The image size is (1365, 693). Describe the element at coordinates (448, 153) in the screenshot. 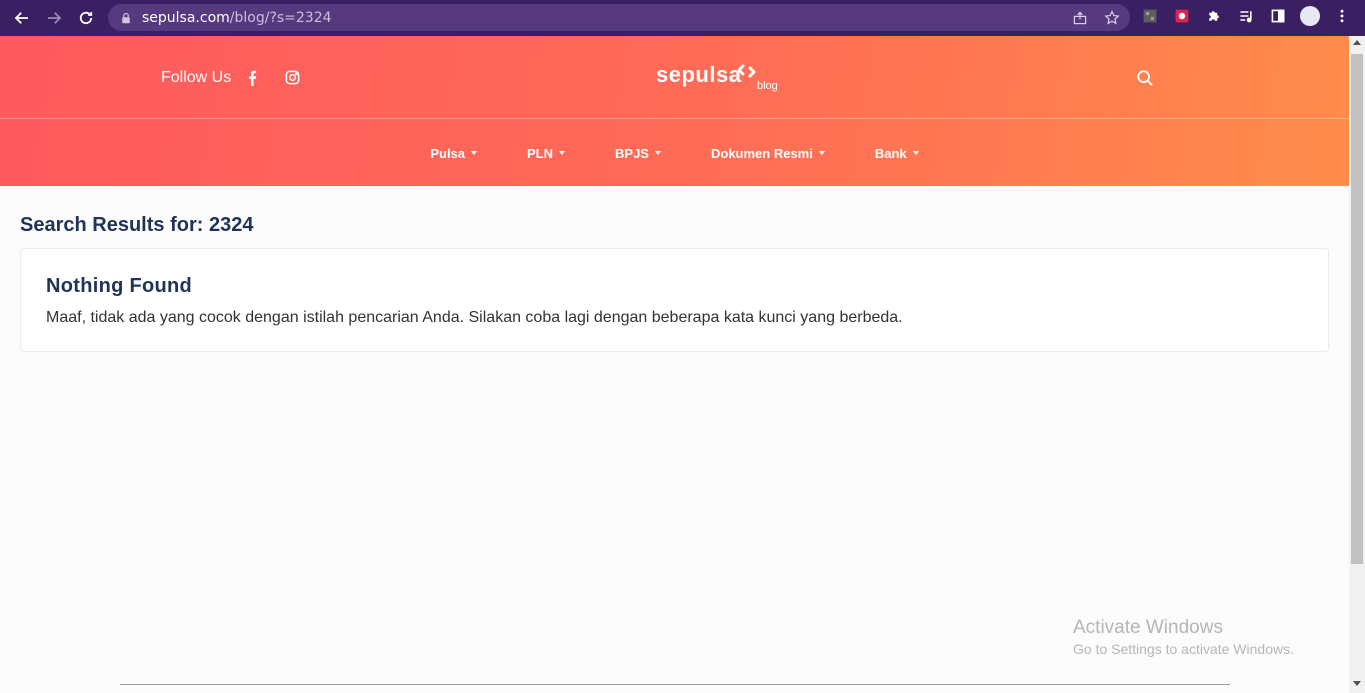

I see `menu-label: Pulsa` at that location.